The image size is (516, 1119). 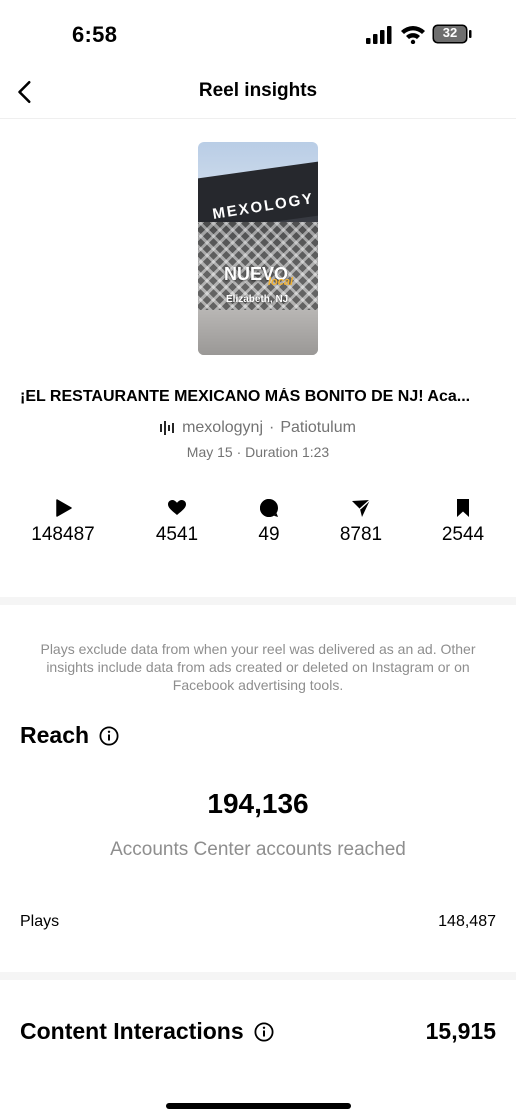 I want to click on page-title: Reel insights, so click(x=258, y=90).